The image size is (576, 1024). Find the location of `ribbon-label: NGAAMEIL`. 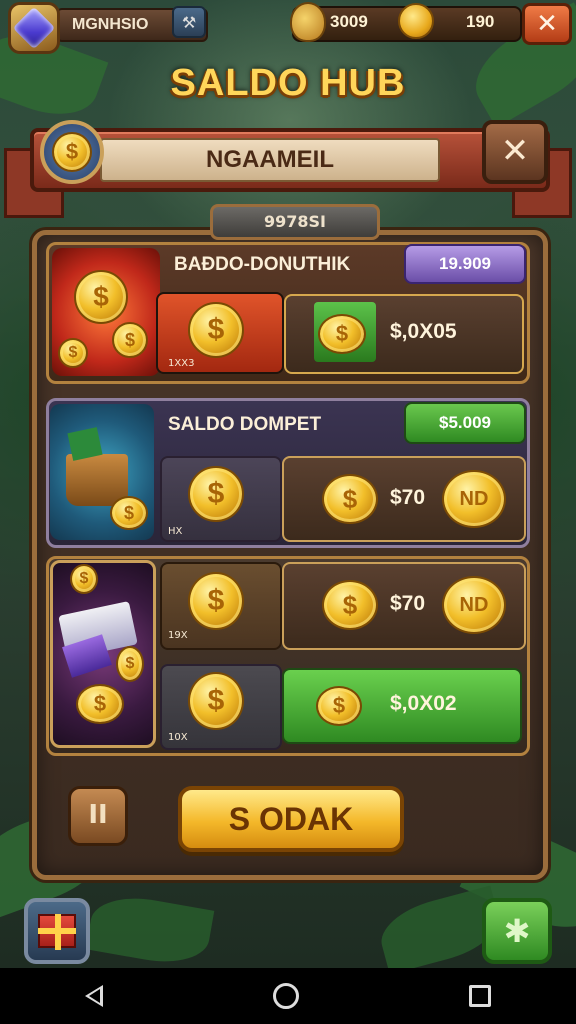

ribbon-label: NGAAMEIL is located at coordinates (270, 160).